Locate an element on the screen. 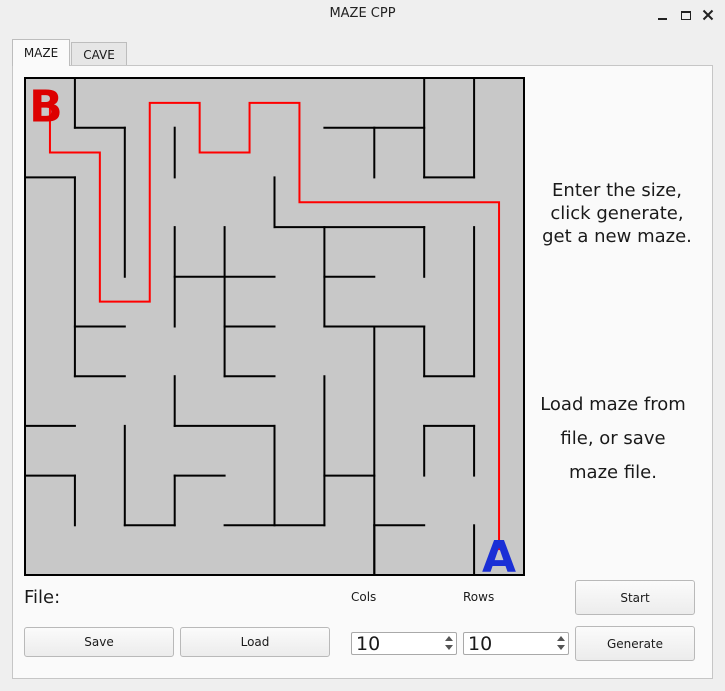 The height and width of the screenshot is (691, 725). rows-value: 10 is located at coordinates (480, 644).